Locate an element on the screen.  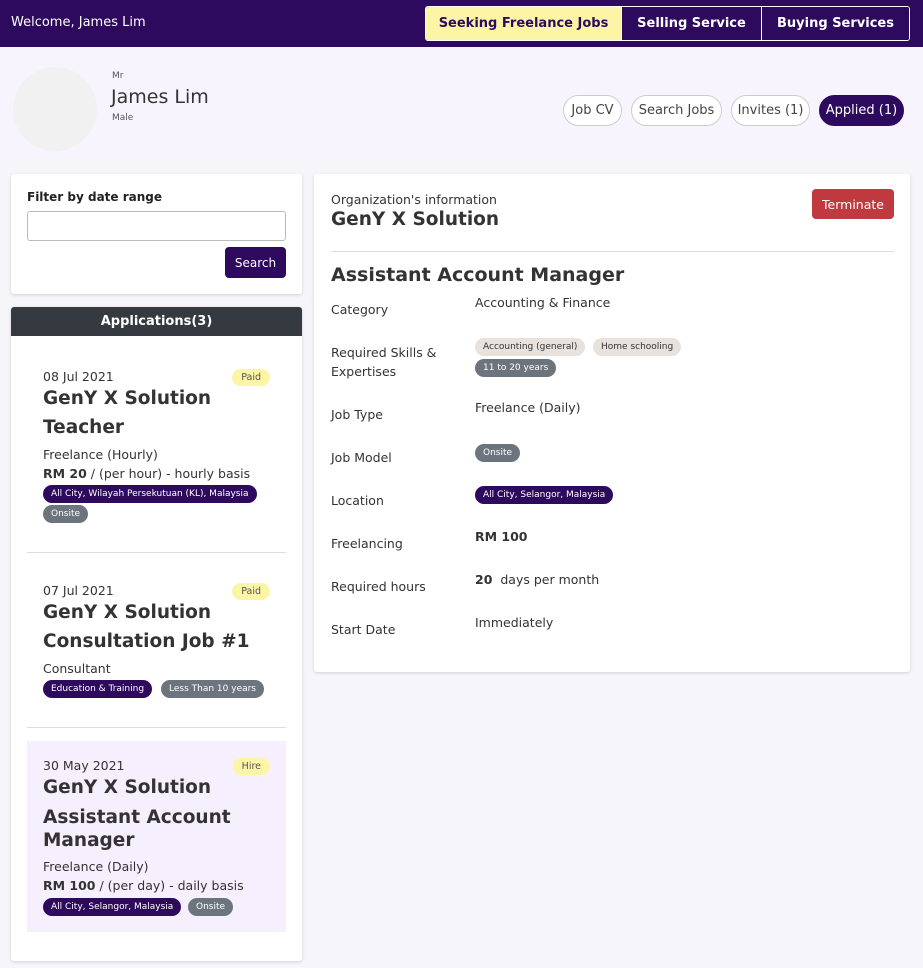
category-value: Accounting & Finance is located at coordinates (543, 302).